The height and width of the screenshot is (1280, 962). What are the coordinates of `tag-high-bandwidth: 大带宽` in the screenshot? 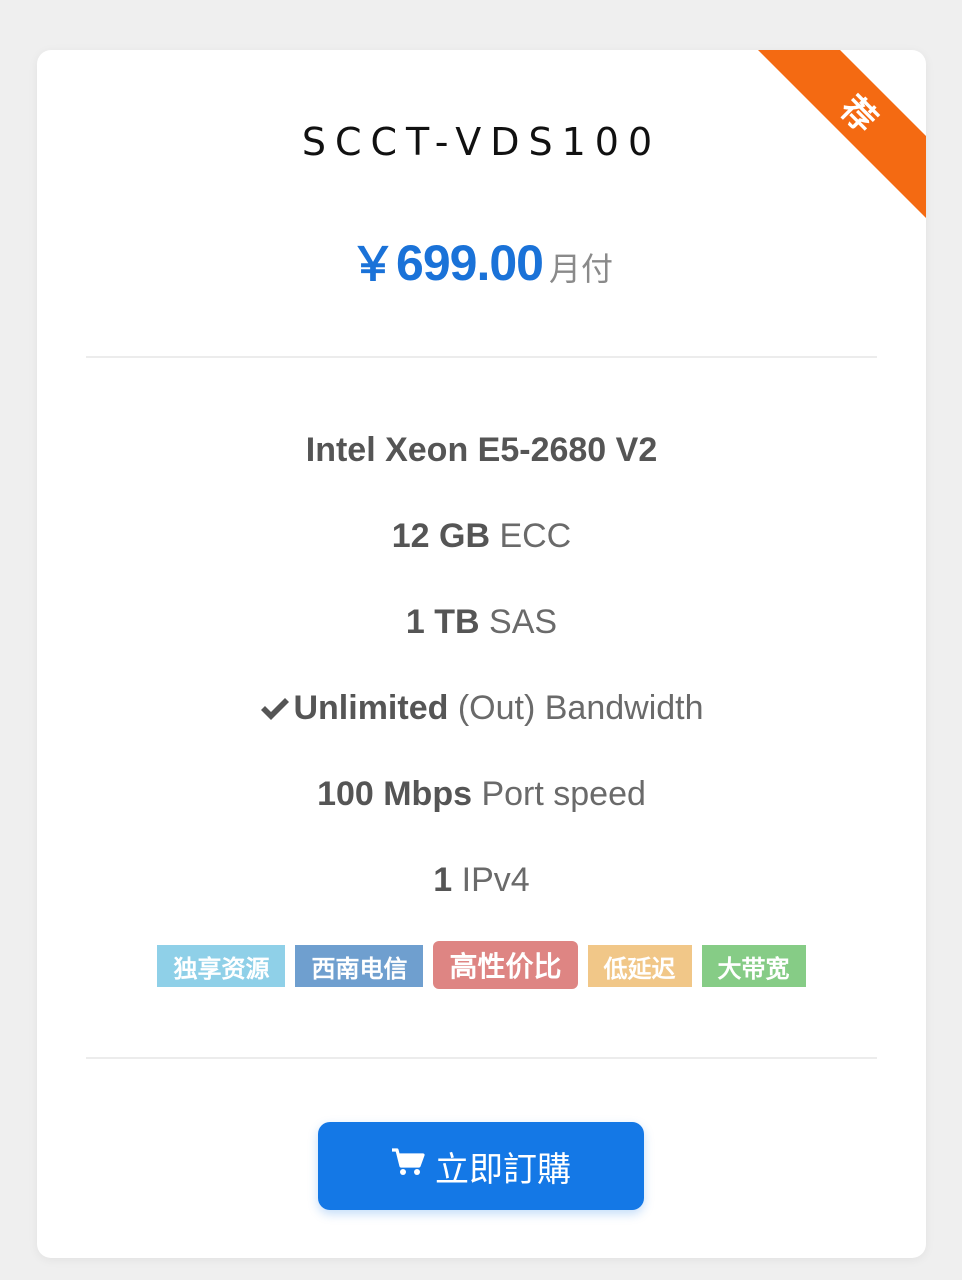 It's located at (753, 966).